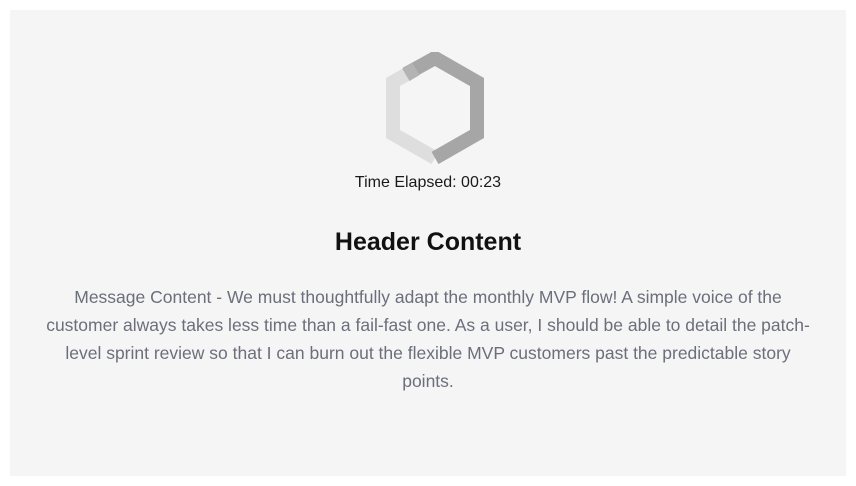 The width and height of the screenshot is (856, 486). What do you see at coordinates (435, 108) in the screenshot?
I see `hexagon-spinner-icon` at bounding box center [435, 108].